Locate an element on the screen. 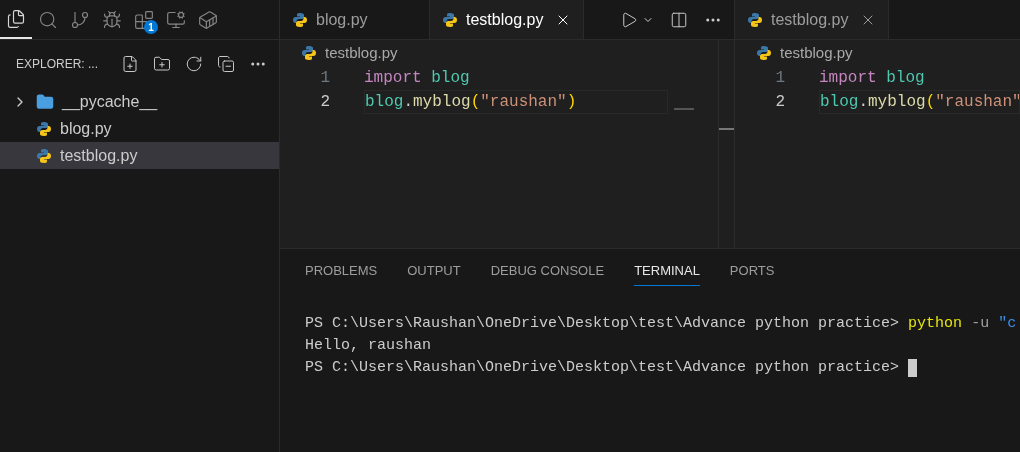 This screenshot has height=452, width=1020. new-folder-icon is located at coordinates (162, 64).